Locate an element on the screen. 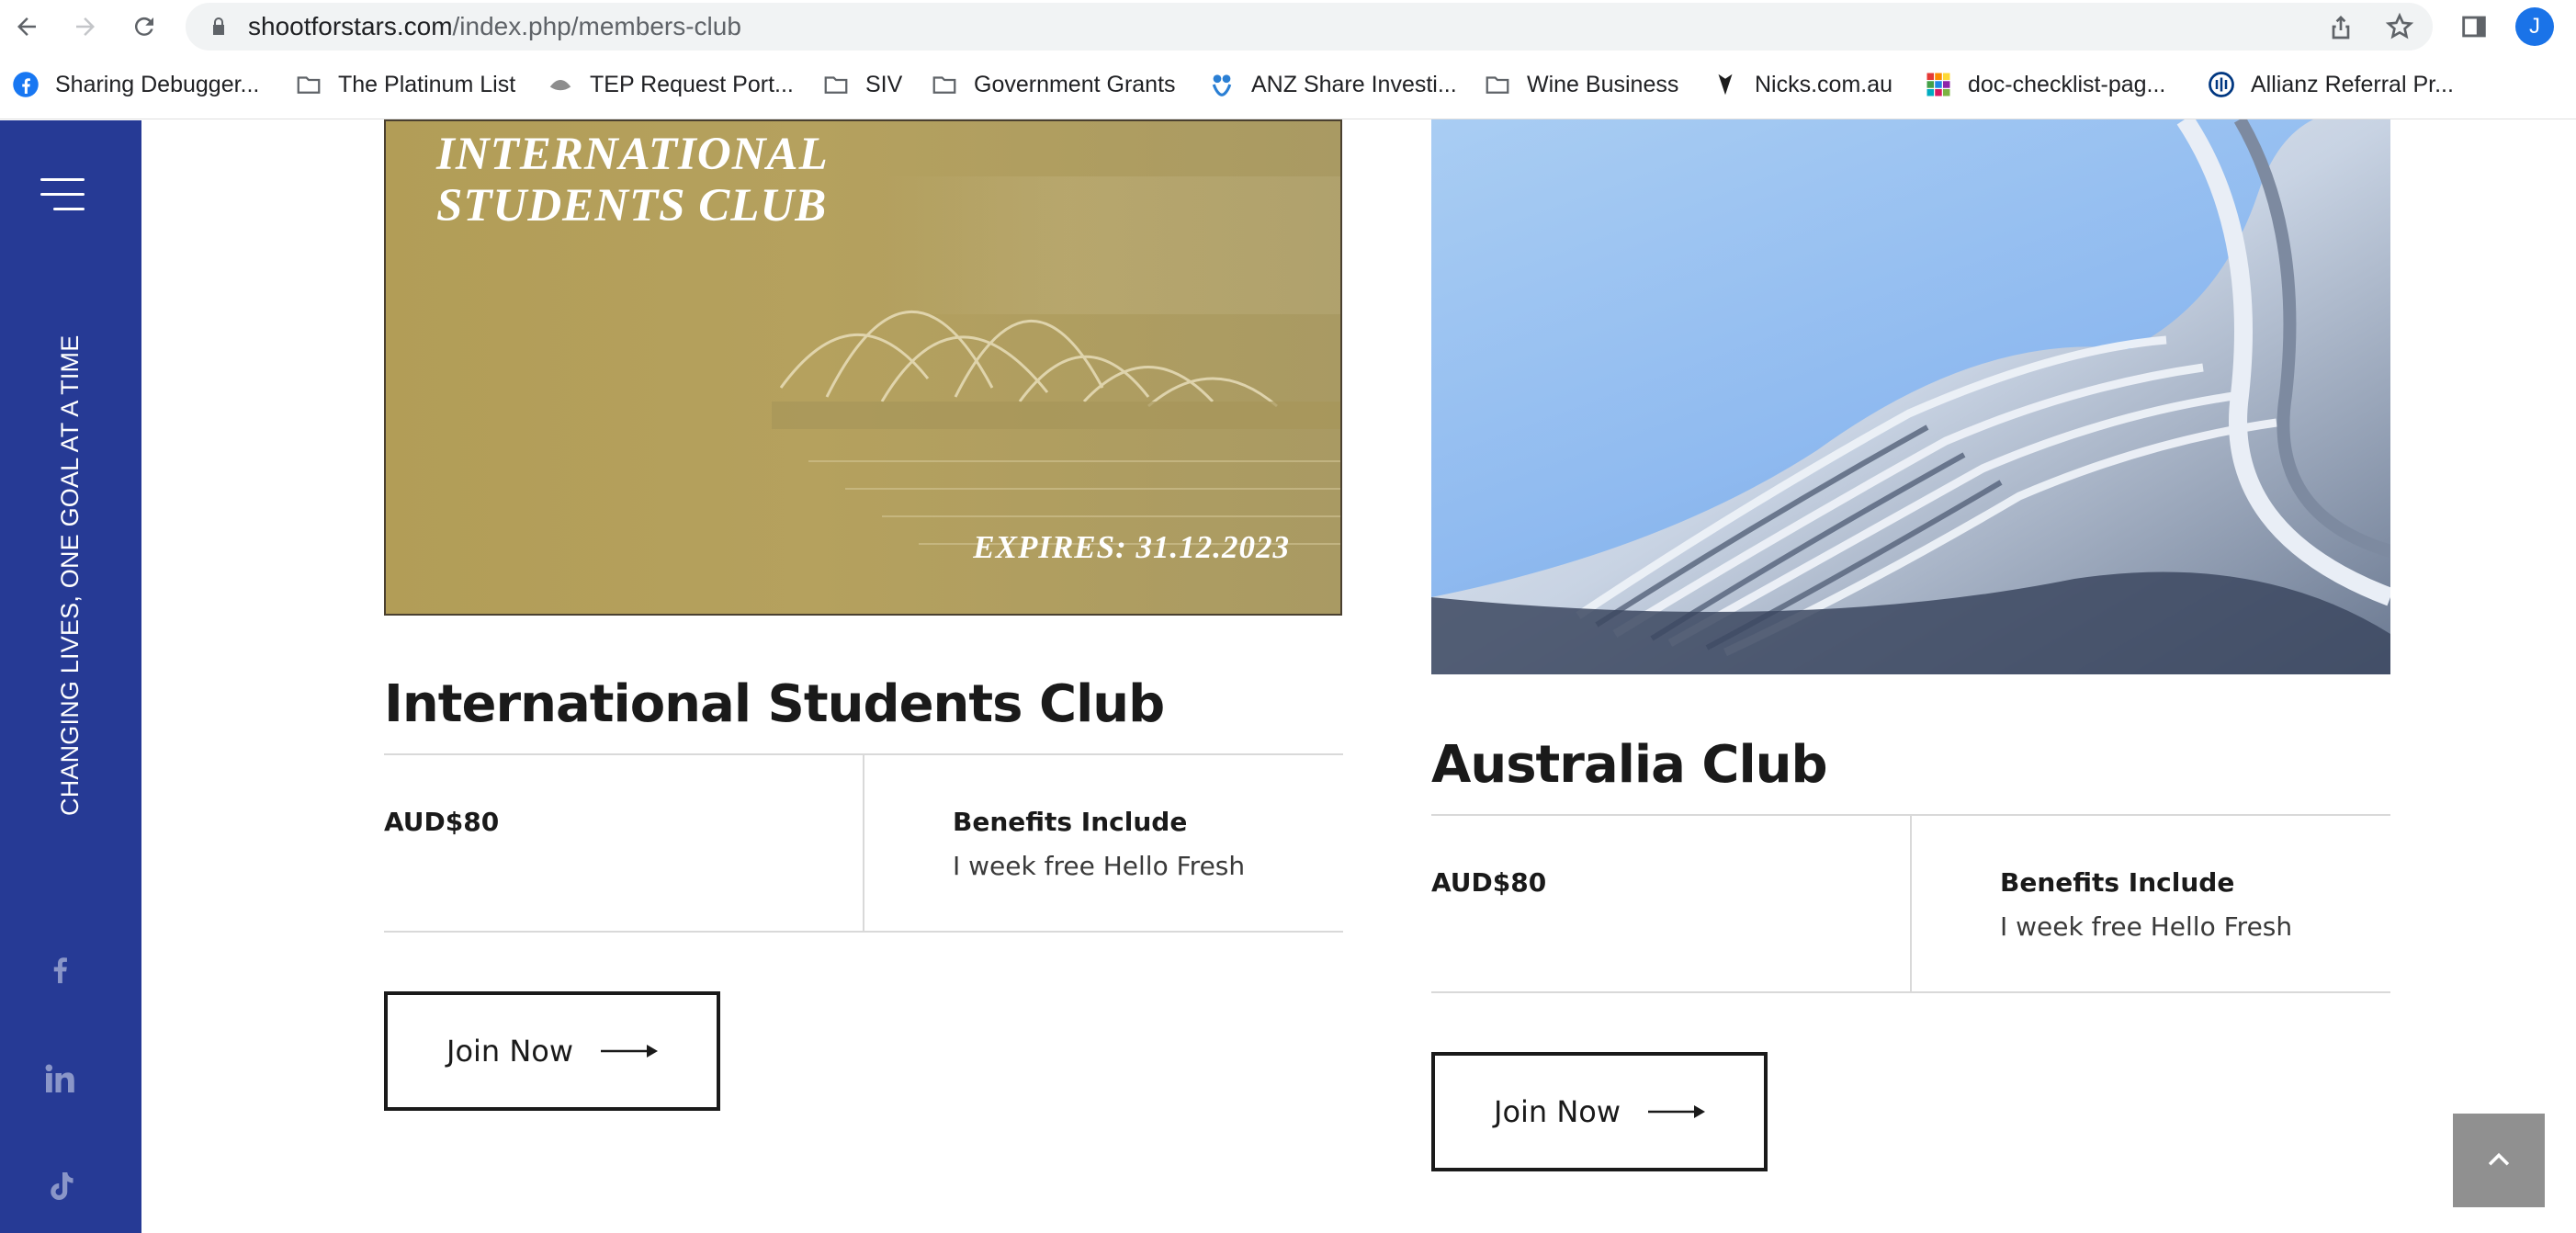  reload-icon is located at coordinates (143, 26).